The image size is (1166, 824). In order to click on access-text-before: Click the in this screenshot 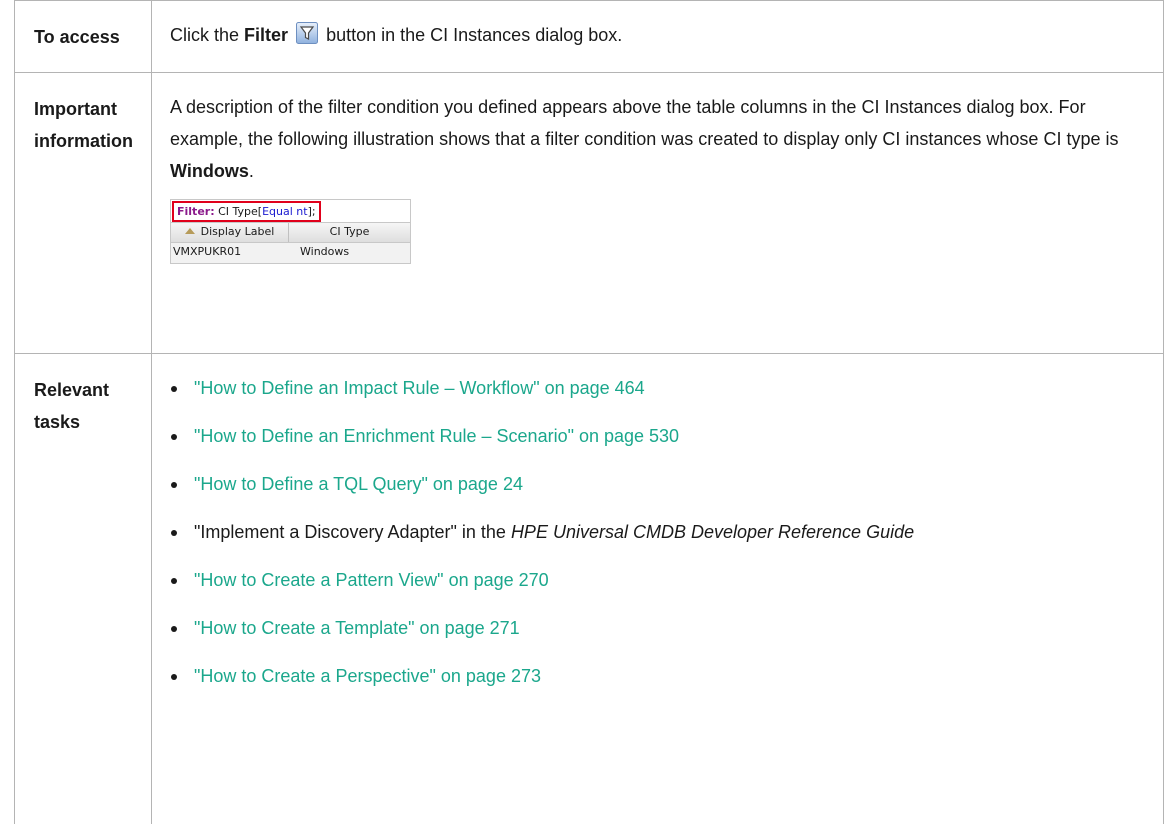, I will do `click(207, 35)`.